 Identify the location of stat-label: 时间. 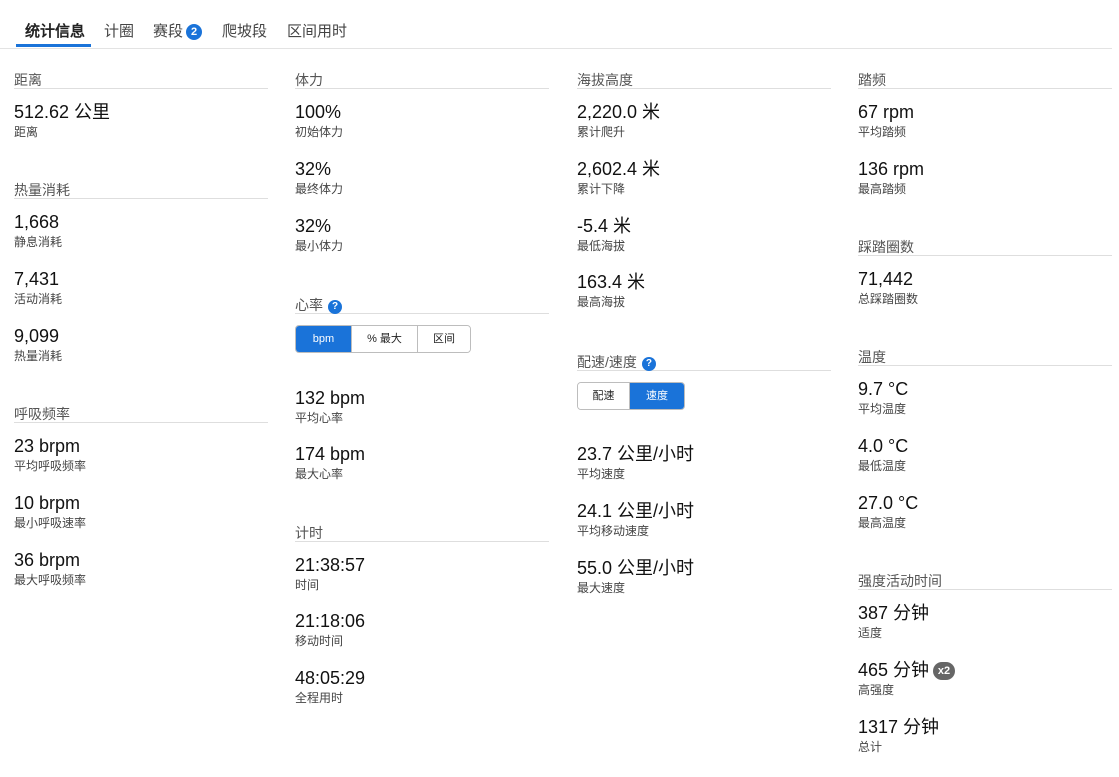
(307, 585).